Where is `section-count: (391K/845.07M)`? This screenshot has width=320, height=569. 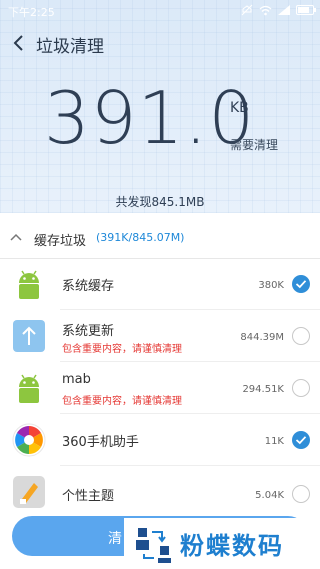 section-count: (391K/845.07M) is located at coordinates (140, 237).